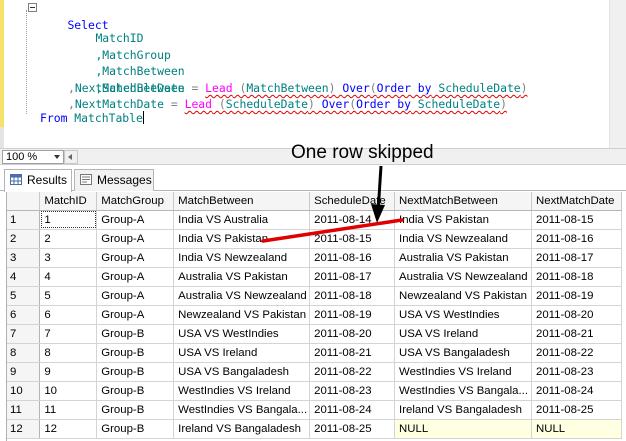 Image resolution: width=626 pixels, height=441 pixels. What do you see at coordinates (576, 372) in the screenshot?
I see `cell-nextmatchdate: 2011-08-23` at bounding box center [576, 372].